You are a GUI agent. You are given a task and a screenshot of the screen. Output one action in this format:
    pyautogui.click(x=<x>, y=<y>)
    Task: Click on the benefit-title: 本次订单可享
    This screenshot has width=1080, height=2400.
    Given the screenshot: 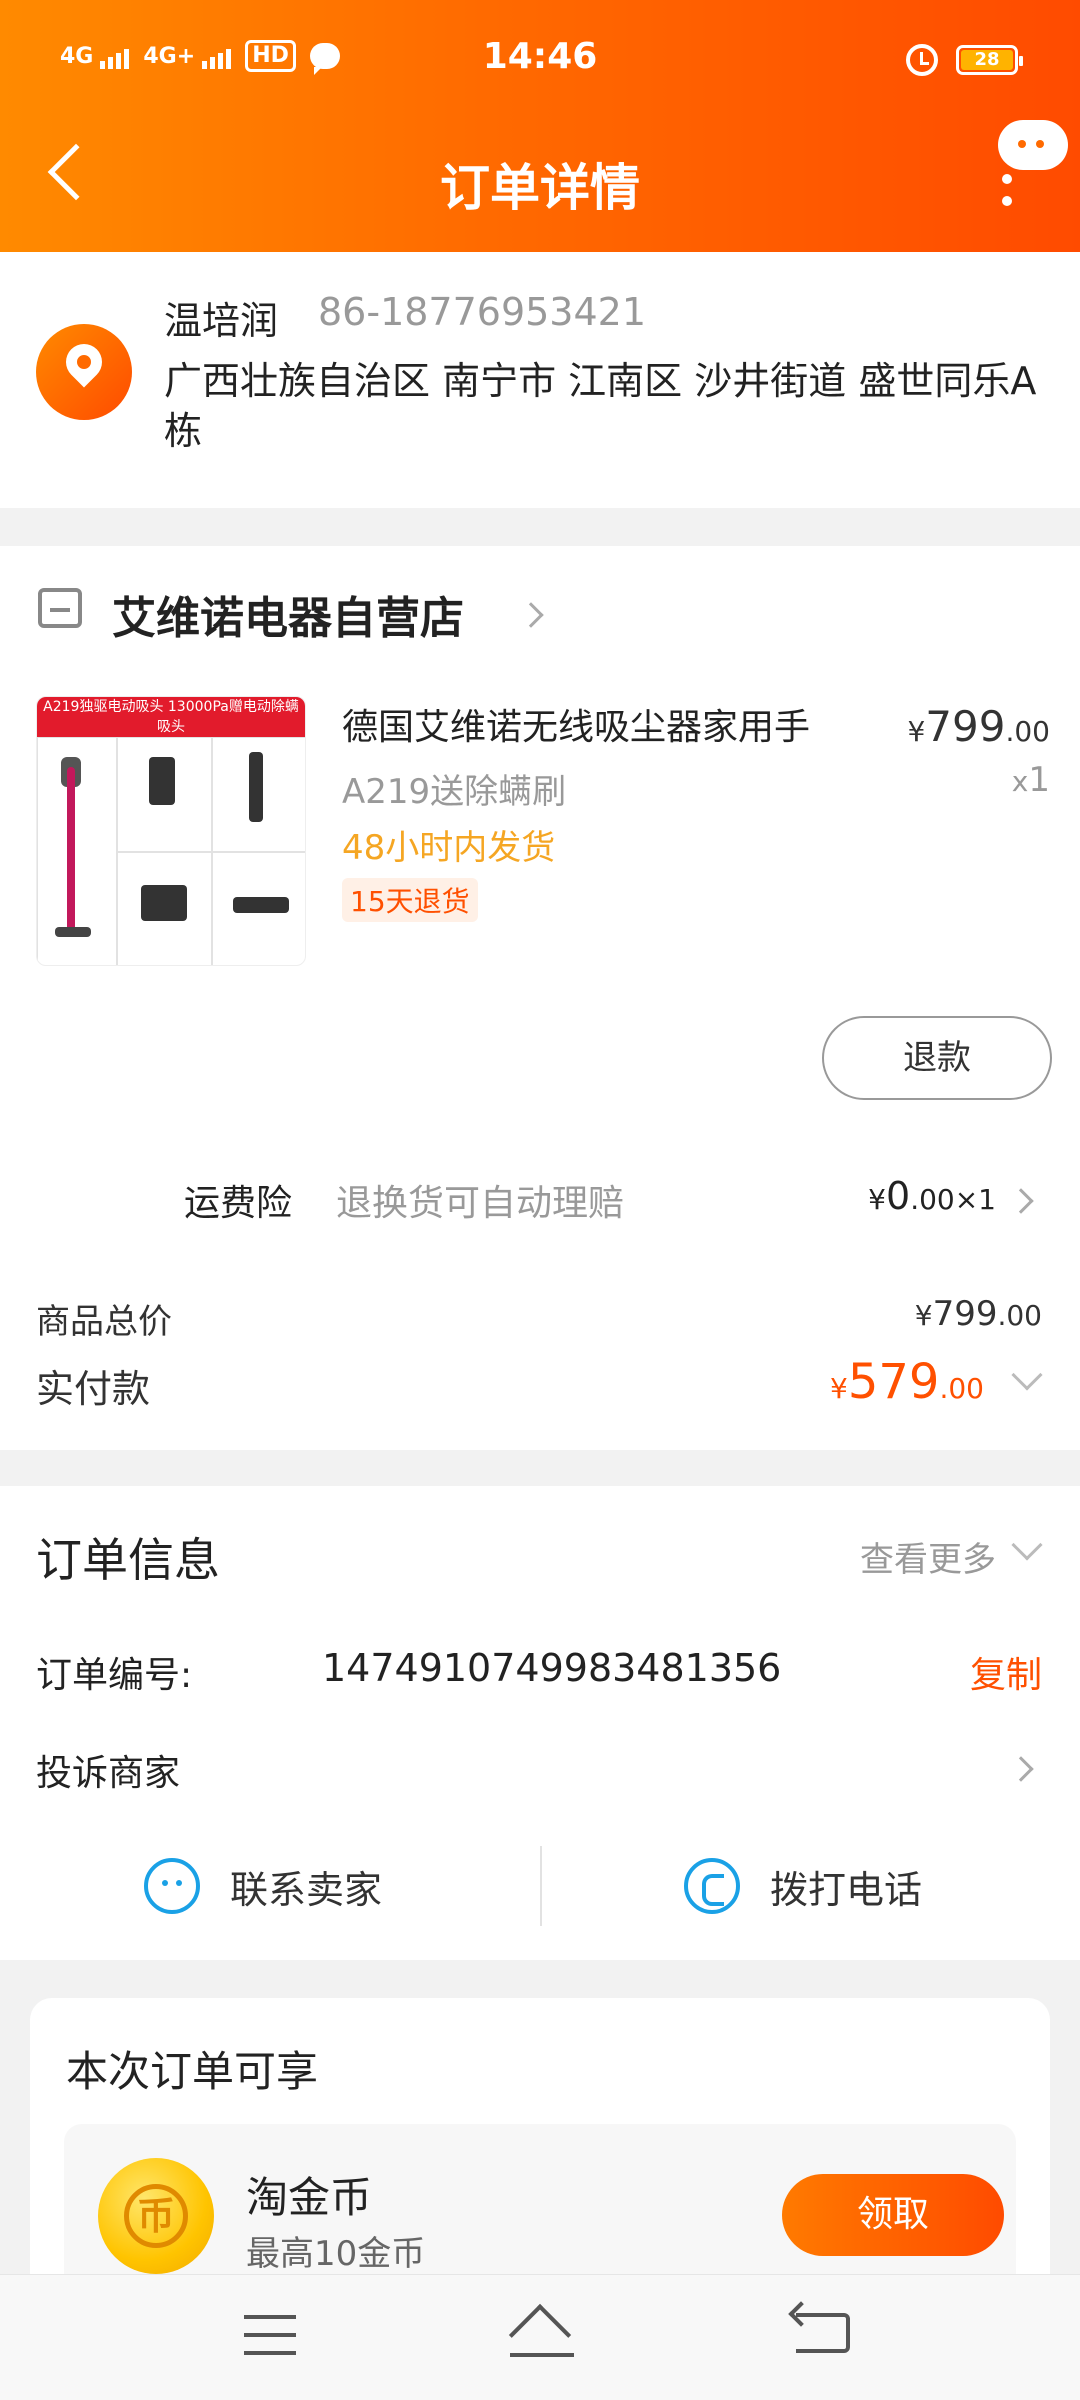 What is the action you would take?
    pyautogui.click(x=192, y=2071)
    